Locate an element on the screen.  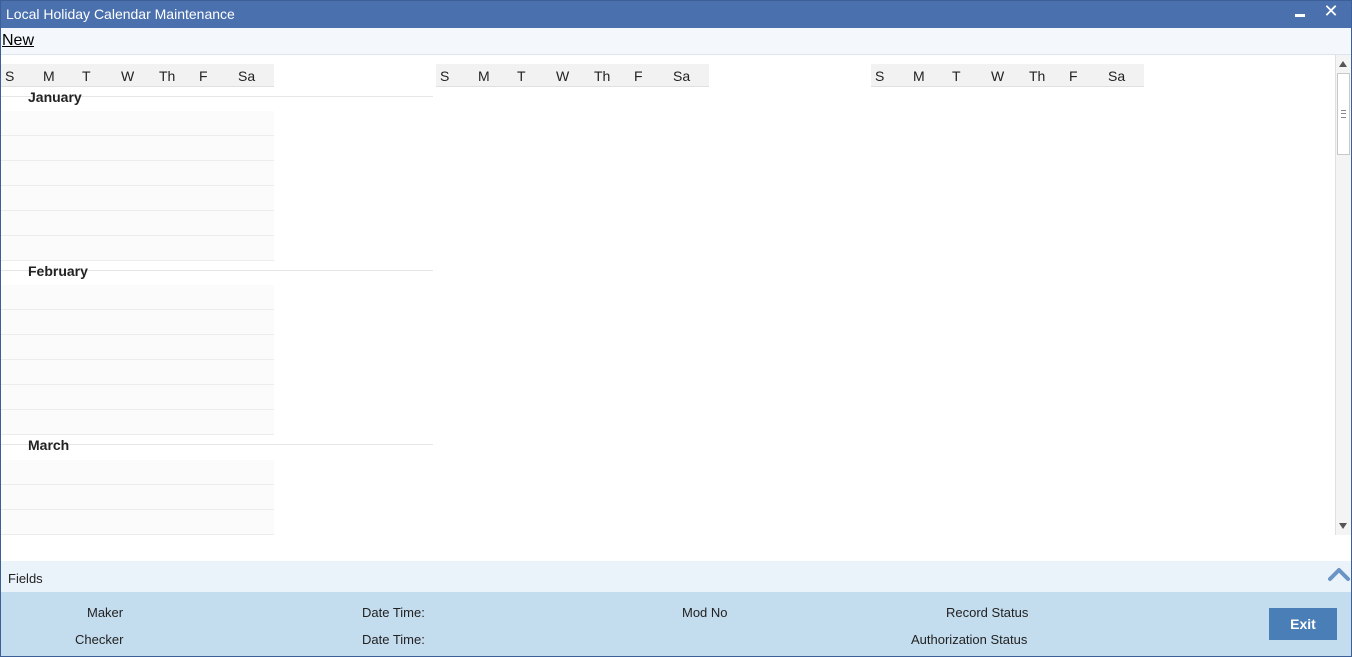
vertical-scrollbar is located at coordinates (1343, 295).